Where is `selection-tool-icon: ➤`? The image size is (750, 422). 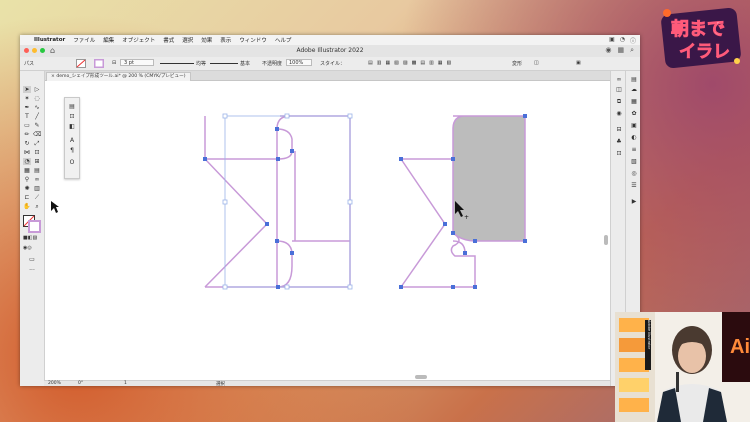
selection-tool-icon: ➤ is located at coordinates (27, 89).